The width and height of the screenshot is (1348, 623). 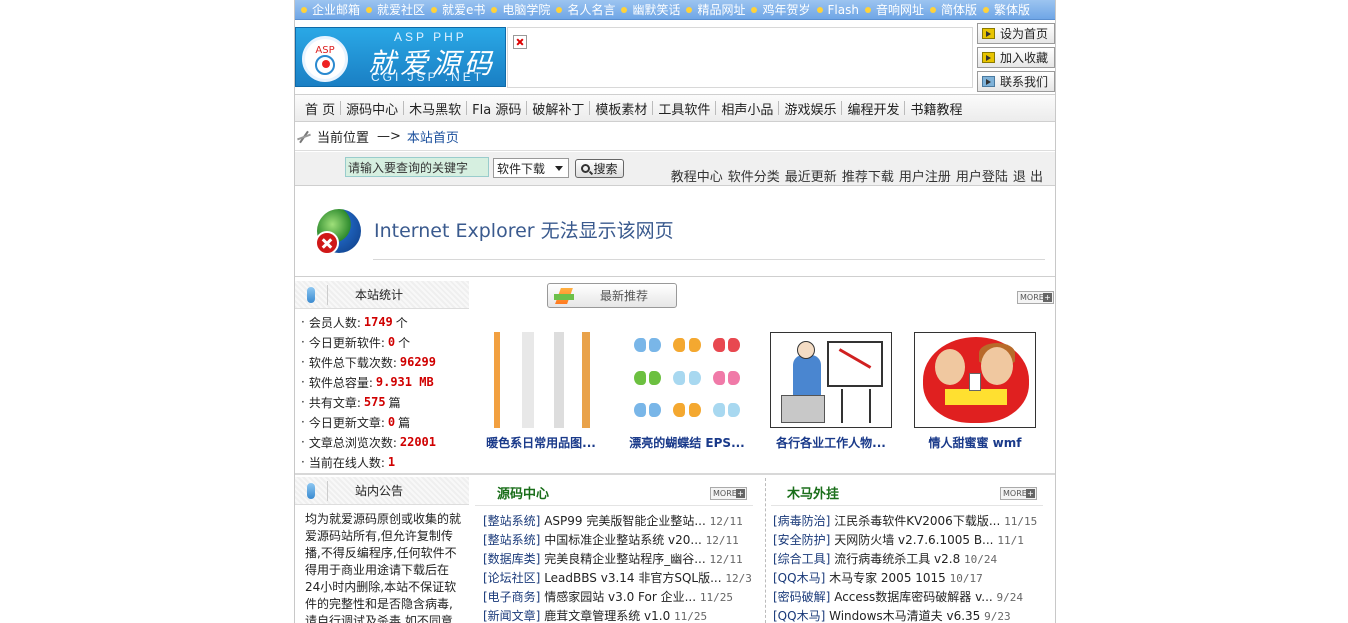 I want to click on nav-item-flash: Fla 源码, so click(x=496, y=108).